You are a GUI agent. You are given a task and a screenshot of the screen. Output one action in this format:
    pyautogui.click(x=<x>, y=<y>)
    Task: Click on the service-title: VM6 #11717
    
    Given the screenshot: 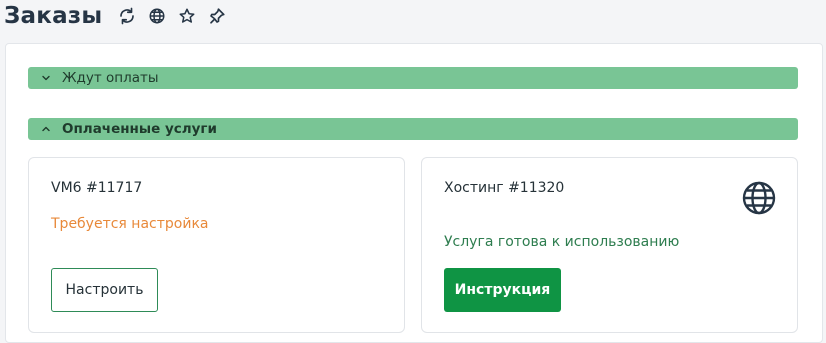 What is the action you would take?
    pyautogui.click(x=97, y=188)
    